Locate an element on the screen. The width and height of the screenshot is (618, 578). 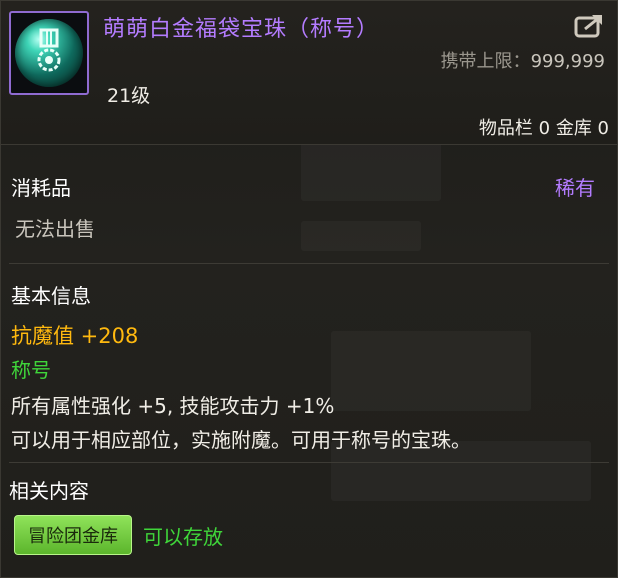
stat-line: 可以用于相应部位，实施附魔。可用于称号的宝珠。 is located at coordinates (241, 440).